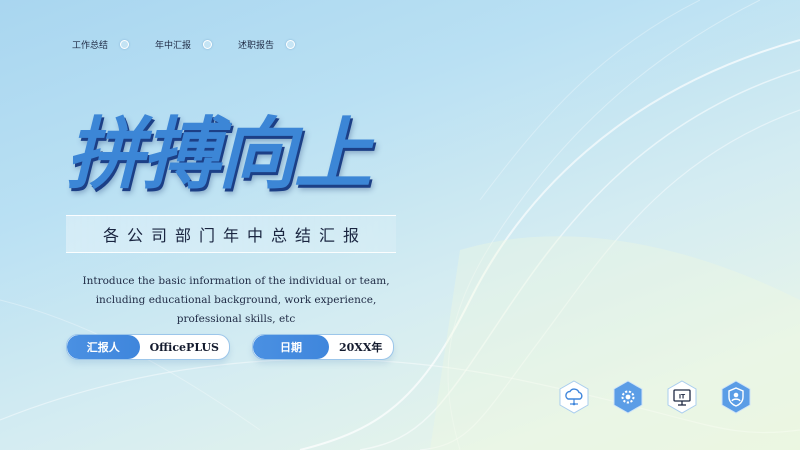 The image size is (800, 450). I want to click on settings-gear-icon, so click(628, 397).